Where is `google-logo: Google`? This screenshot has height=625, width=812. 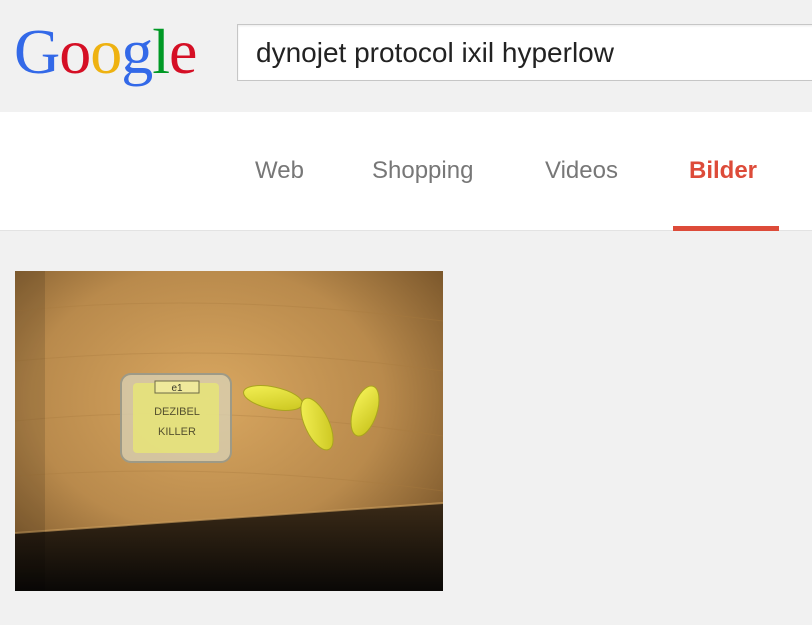 google-logo: Google is located at coordinates (105, 52).